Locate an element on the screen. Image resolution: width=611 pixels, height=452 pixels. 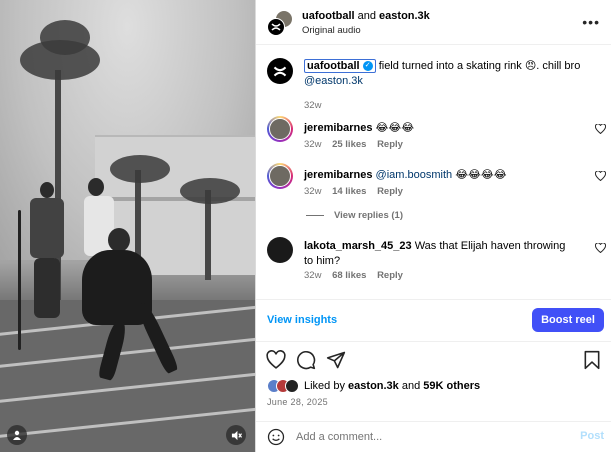
comment-row: jeremibarnes 😂😂😂 32w 25 likes Reply is located at coordinates (433, 136).